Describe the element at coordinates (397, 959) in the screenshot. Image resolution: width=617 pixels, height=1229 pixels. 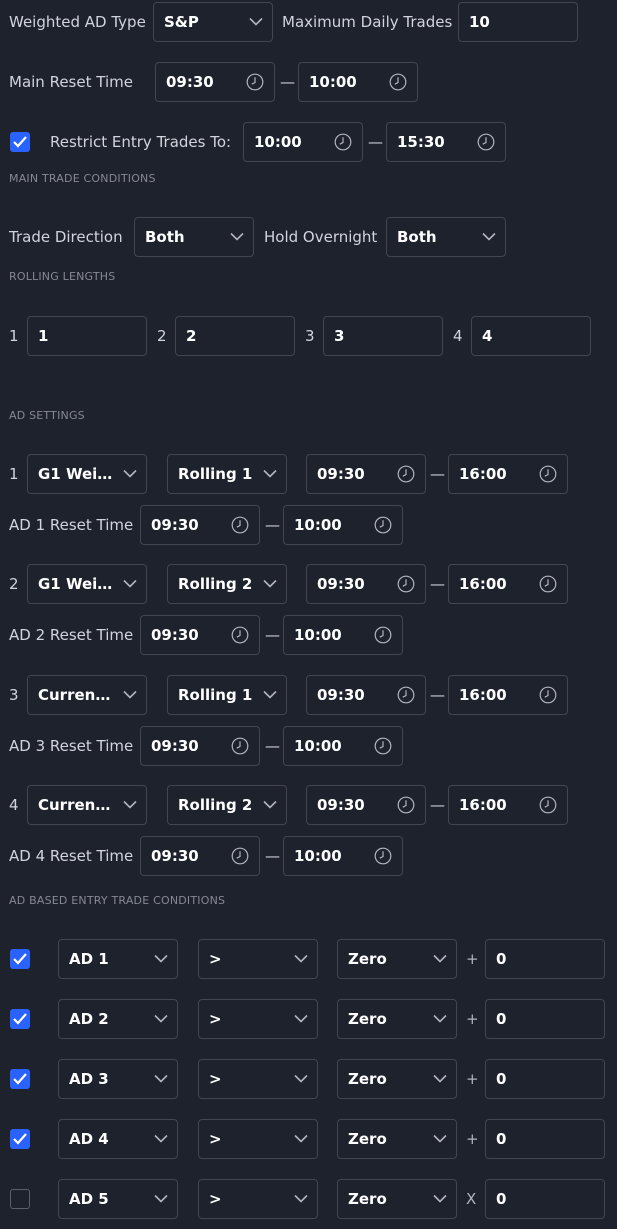
I see `entry-condition-1-reference-select: Zero` at that location.